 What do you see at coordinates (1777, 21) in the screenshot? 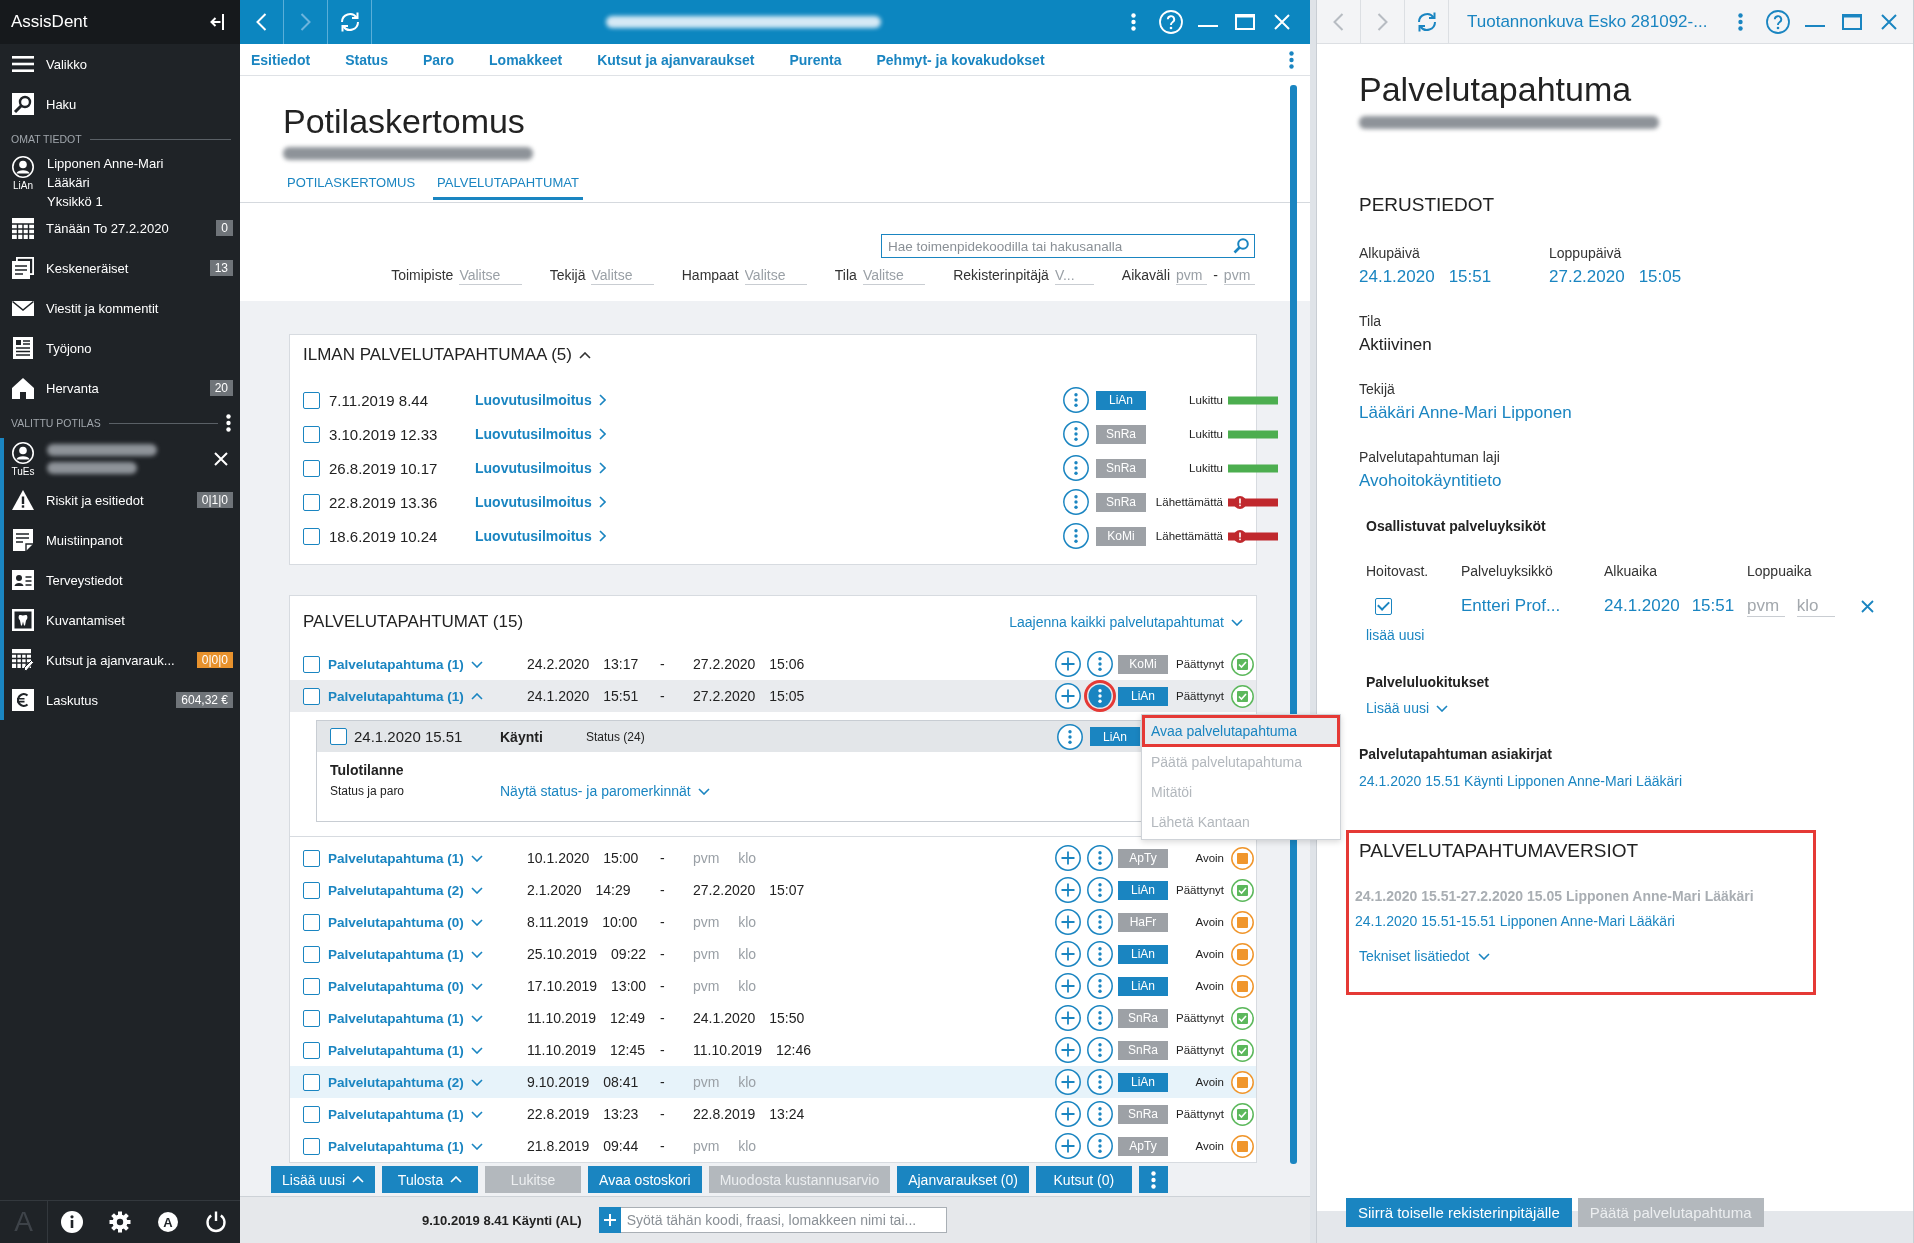
I see `help-icon` at bounding box center [1777, 21].